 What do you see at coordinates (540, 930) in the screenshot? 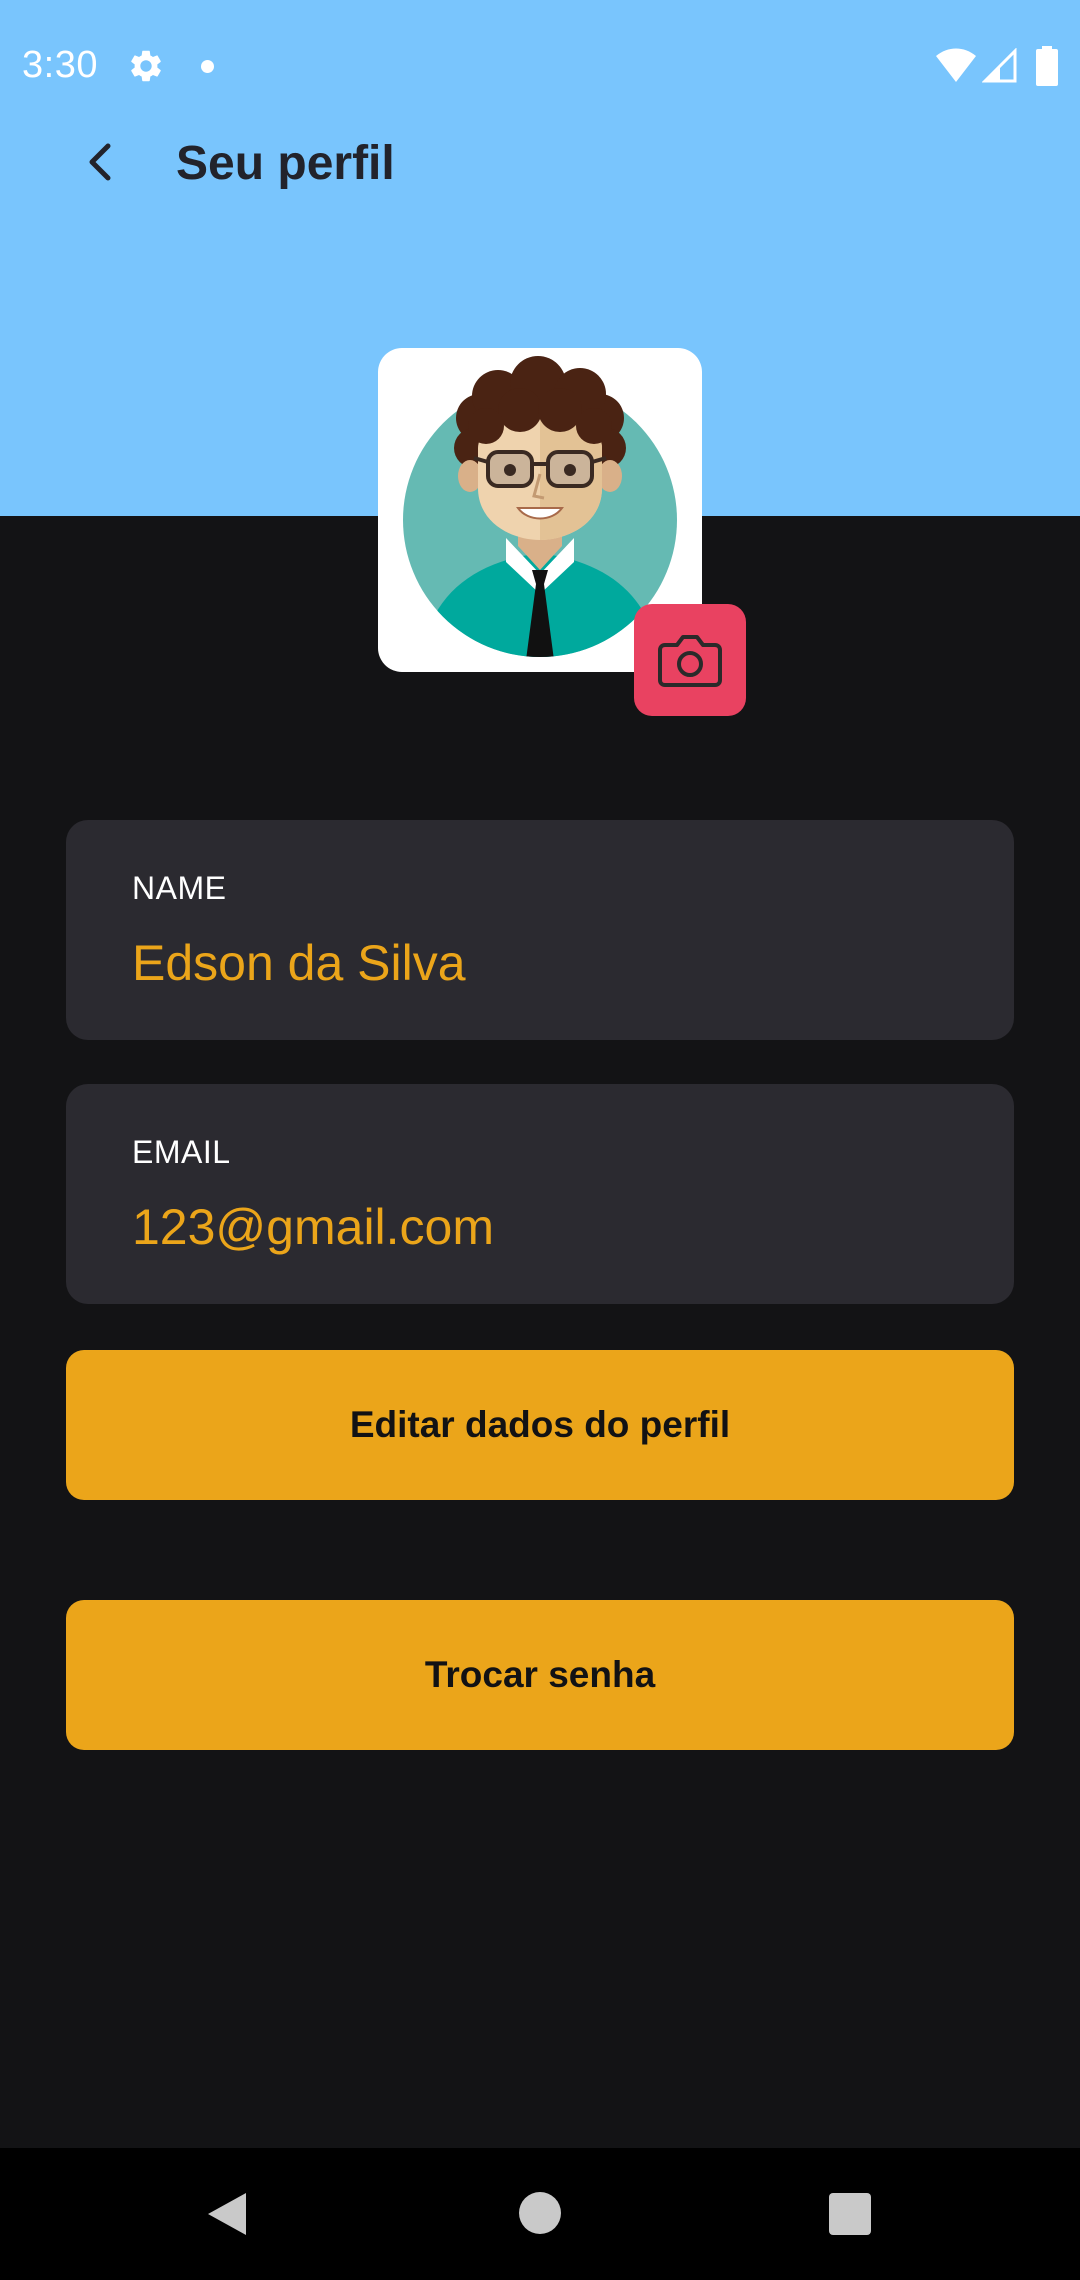
I see `name-field: NAME Edson da Silva` at bounding box center [540, 930].